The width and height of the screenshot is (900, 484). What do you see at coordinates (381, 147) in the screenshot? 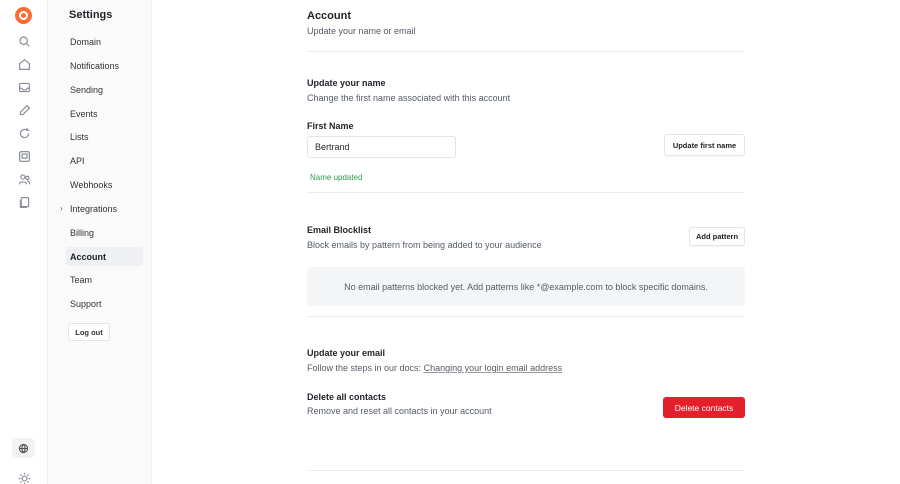
I see `first-name-field: Bertrand` at bounding box center [381, 147].